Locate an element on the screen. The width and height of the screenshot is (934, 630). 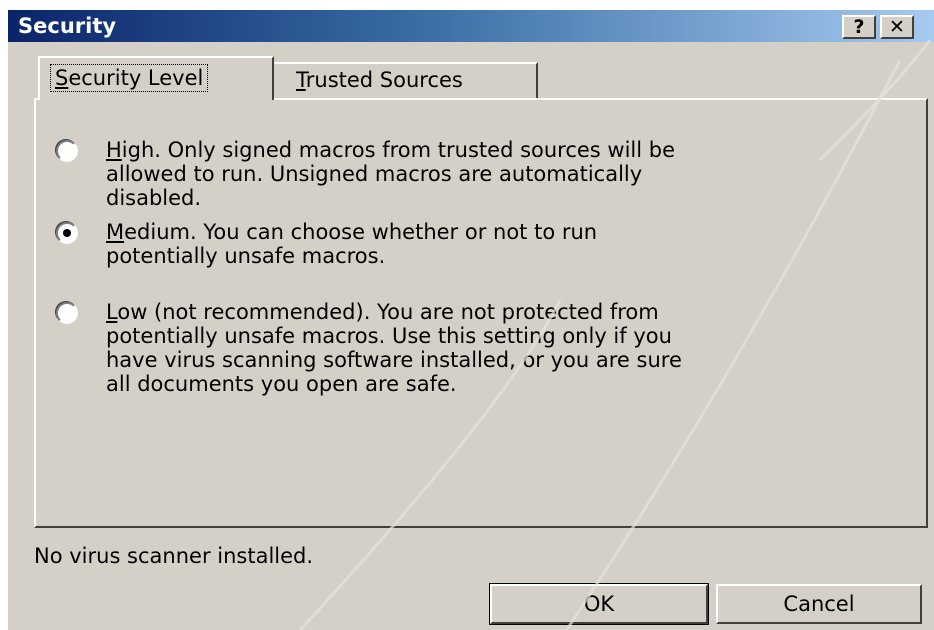
option-line: potentially unsafe macros. is located at coordinates (246, 256).